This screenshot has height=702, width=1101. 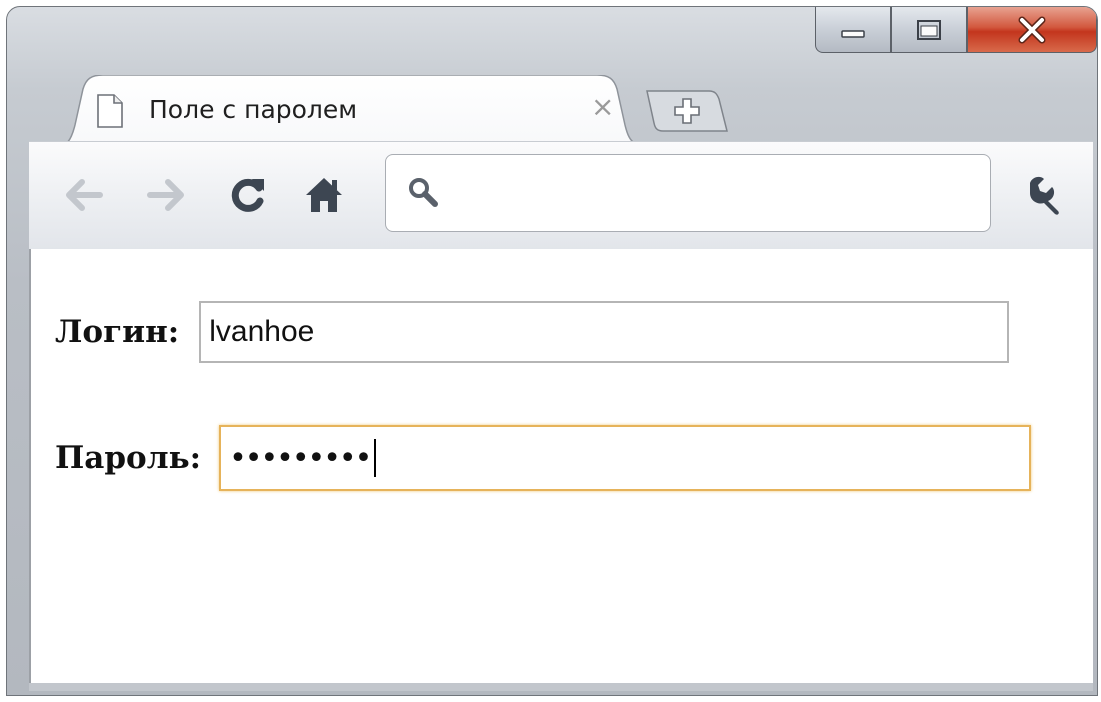 I want to click on close-window-button, so click(x=1032, y=30).